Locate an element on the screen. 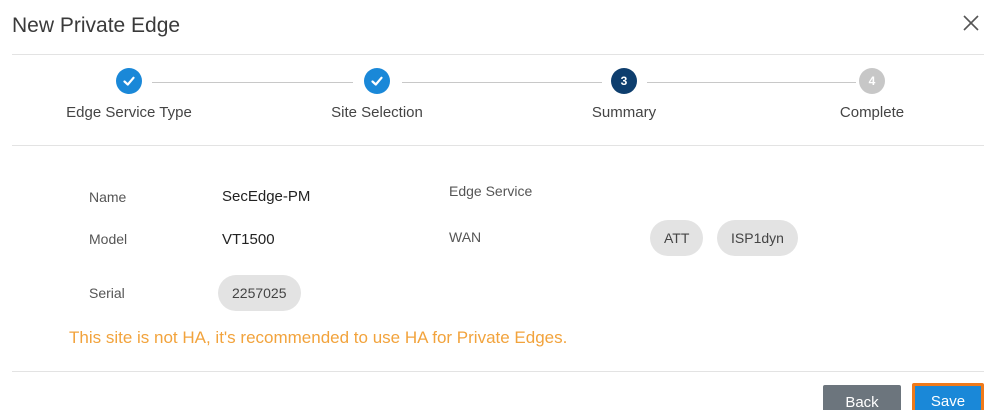 This screenshot has width=984, height=410. header-divider is located at coordinates (498, 54).